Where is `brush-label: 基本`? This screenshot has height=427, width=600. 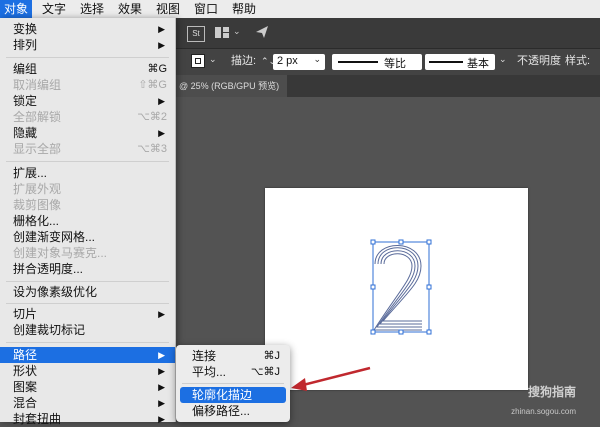 brush-label: 基本 is located at coordinates (478, 64).